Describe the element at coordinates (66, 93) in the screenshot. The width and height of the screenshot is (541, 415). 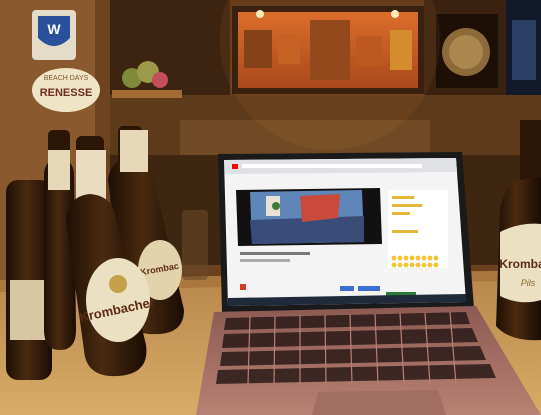
I see `renesse-sign-main: RENESSE` at that location.